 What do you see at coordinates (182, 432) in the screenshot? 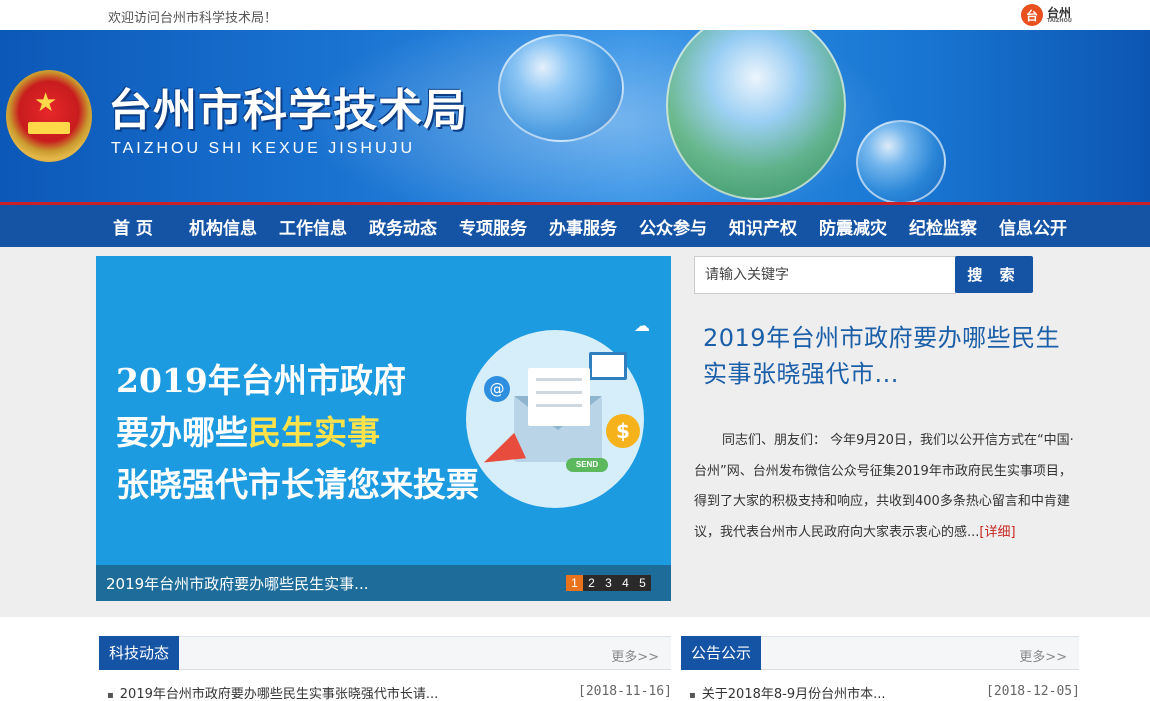
I see `slide-line-2-prefix: 要办哪些` at bounding box center [182, 432].